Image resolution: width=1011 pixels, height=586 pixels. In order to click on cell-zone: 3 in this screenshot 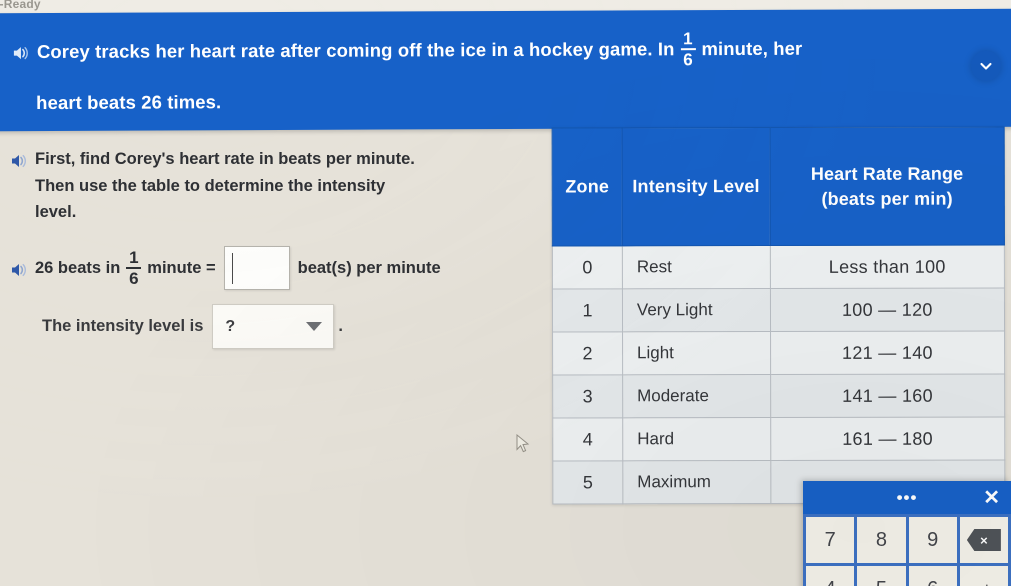, I will do `click(587, 396)`.